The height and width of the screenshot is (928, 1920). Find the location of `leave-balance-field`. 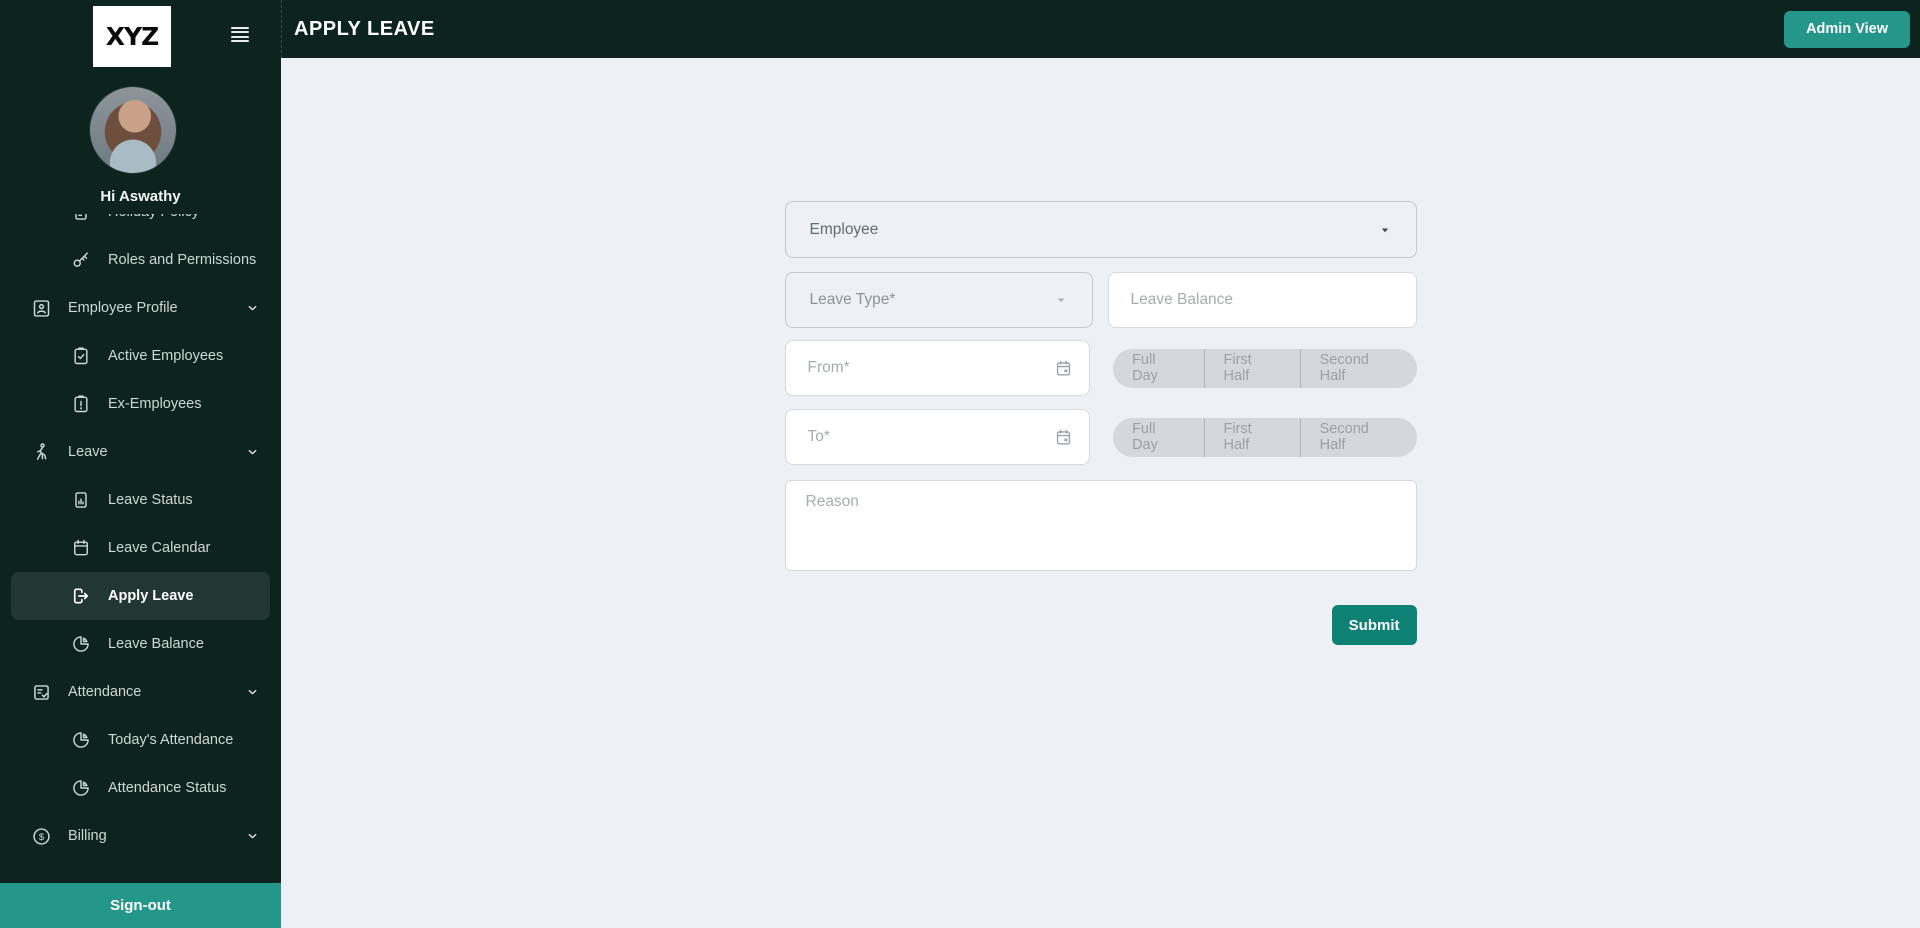

leave-balance-field is located at coordinates (1262, 300).